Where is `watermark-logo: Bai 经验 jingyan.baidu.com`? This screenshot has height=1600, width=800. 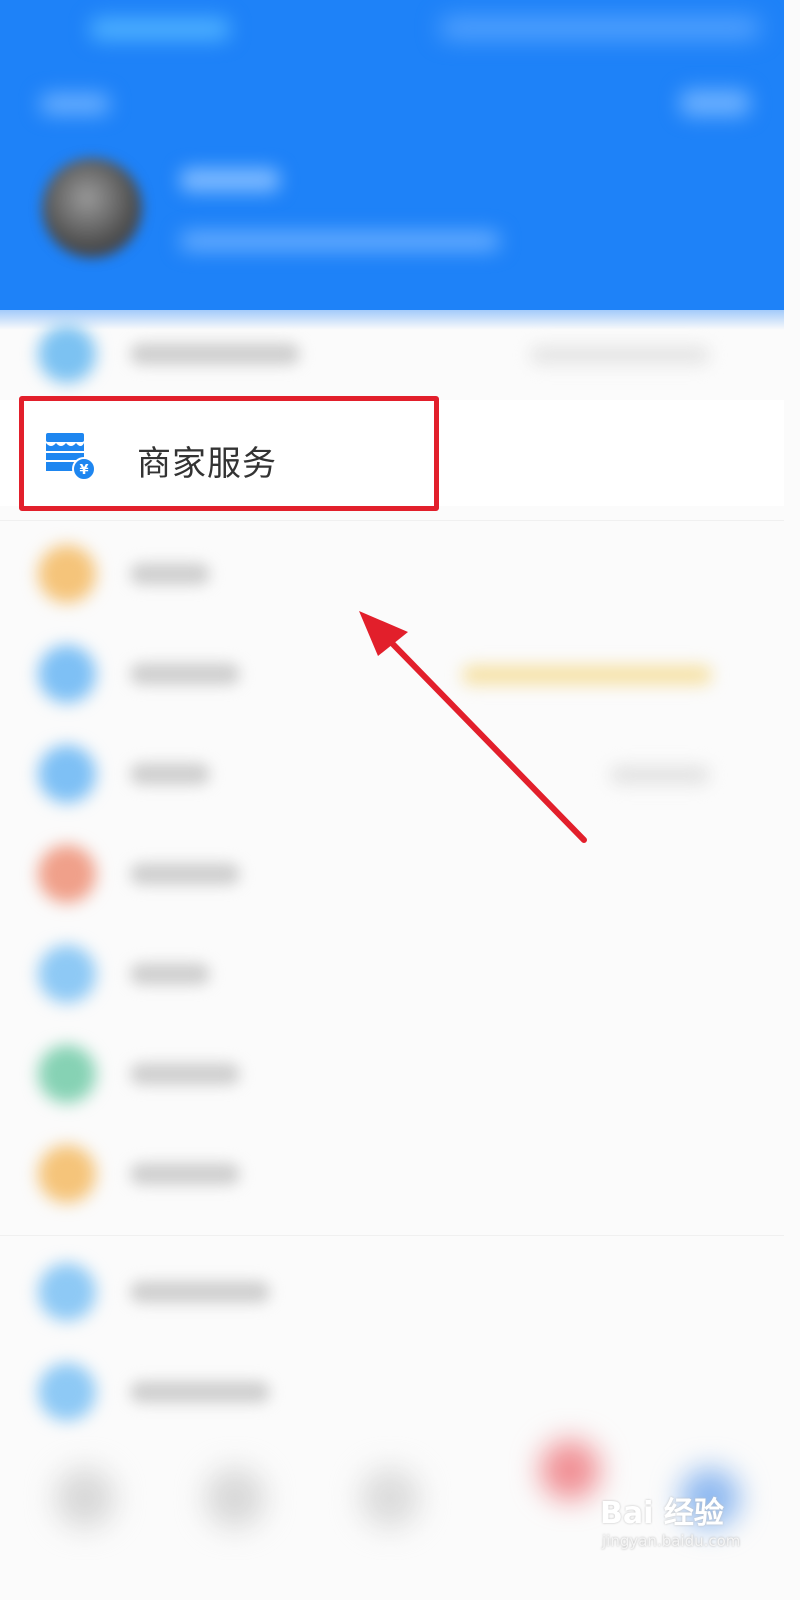
watermark-logo: Bai 经验 jingyan.baidu.com is located at coordinates (690, 1520).